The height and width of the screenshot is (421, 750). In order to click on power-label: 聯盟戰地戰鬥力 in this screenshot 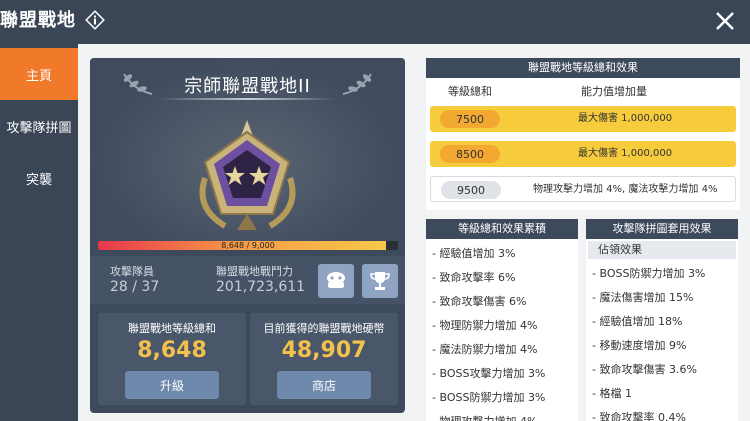, I will do `click(254, 271)`.